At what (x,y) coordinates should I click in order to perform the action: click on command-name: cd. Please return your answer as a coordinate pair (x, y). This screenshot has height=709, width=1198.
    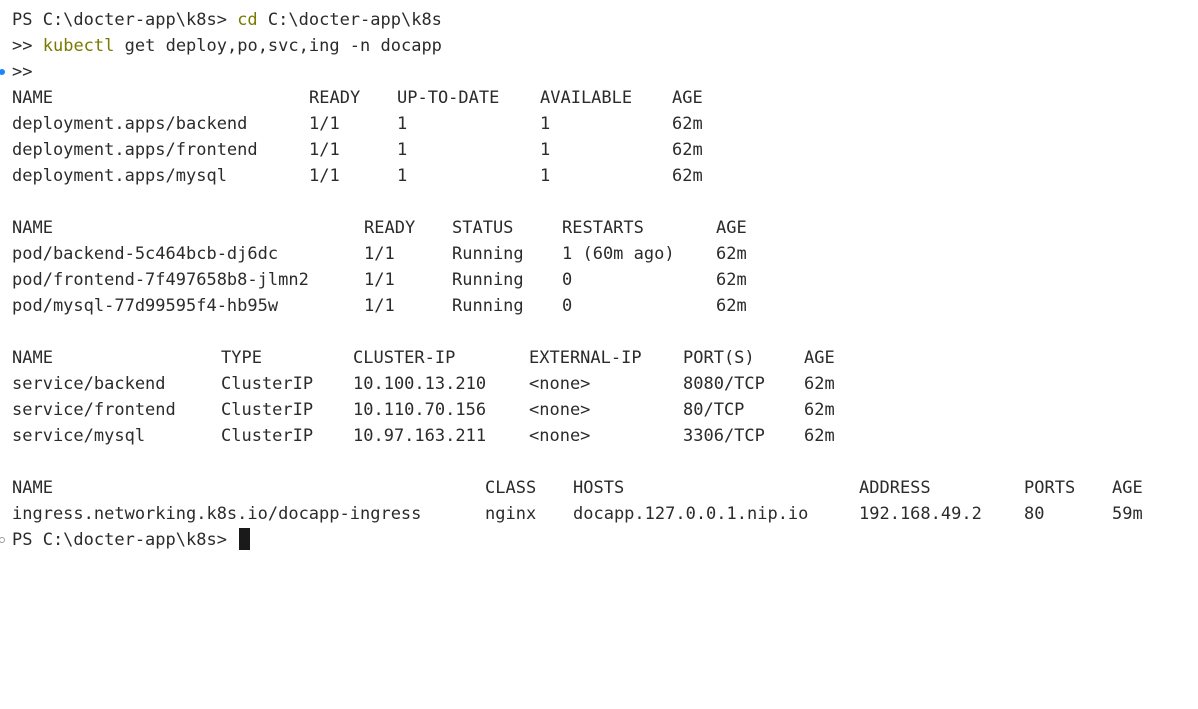
    Looking at the image, I should click on (247, 20).